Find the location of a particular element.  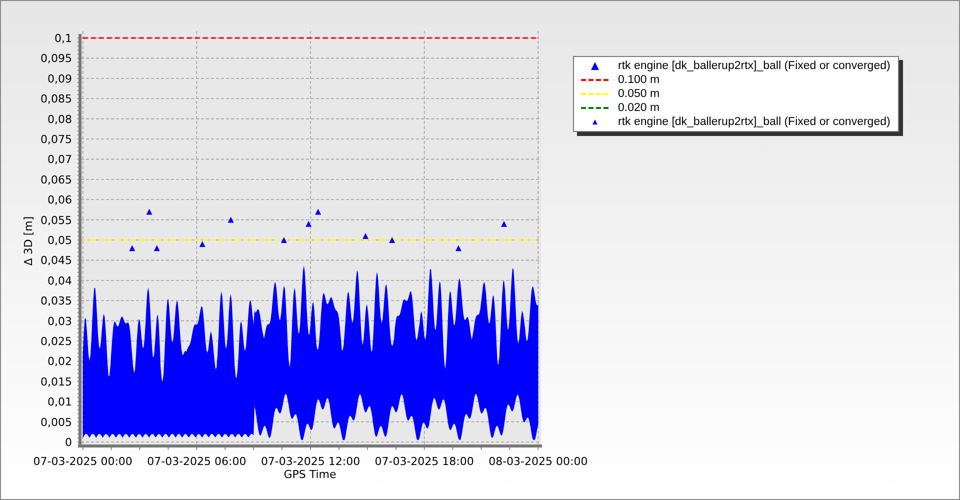

y-axis-title: Δ 3D [m] is located at coordinates (28, 241).